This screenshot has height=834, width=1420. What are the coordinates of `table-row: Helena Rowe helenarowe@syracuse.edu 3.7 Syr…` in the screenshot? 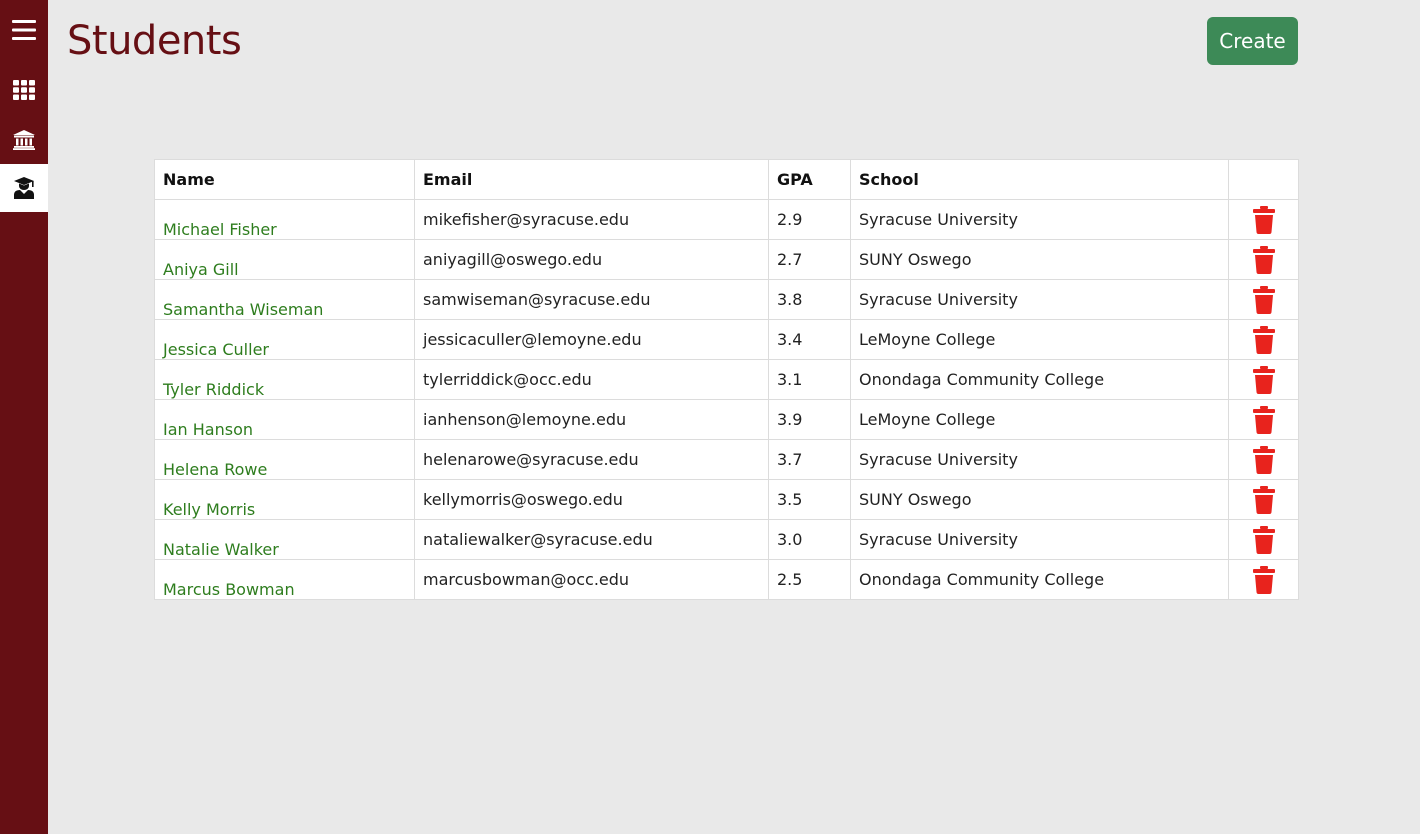 It's located at (726, 459).